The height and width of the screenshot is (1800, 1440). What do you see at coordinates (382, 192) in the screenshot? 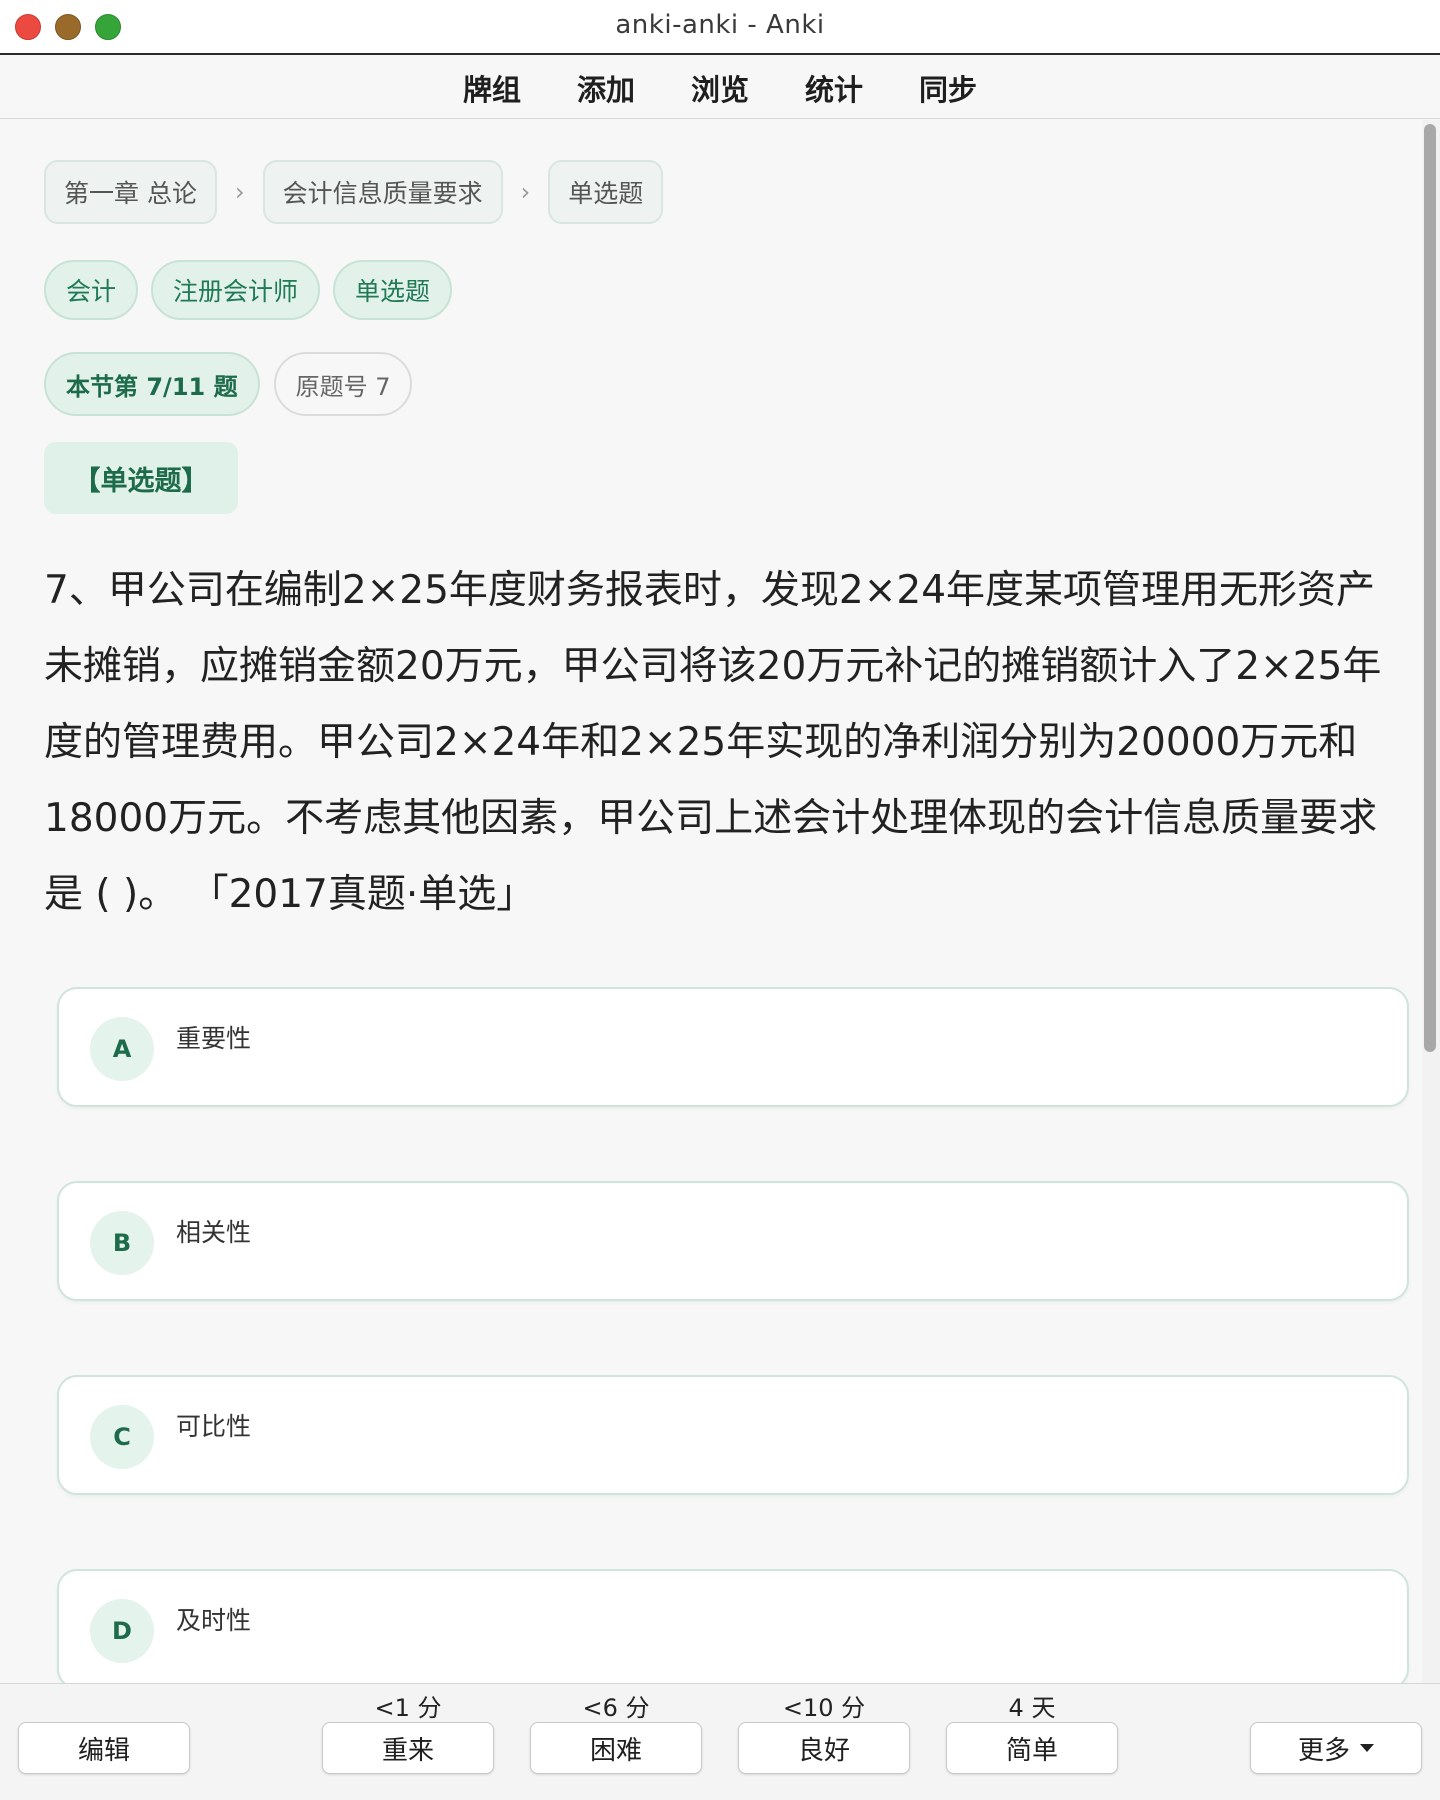
I see `breadcrumb-section: 会计信息质量要求` at bounding box center [382, 192].